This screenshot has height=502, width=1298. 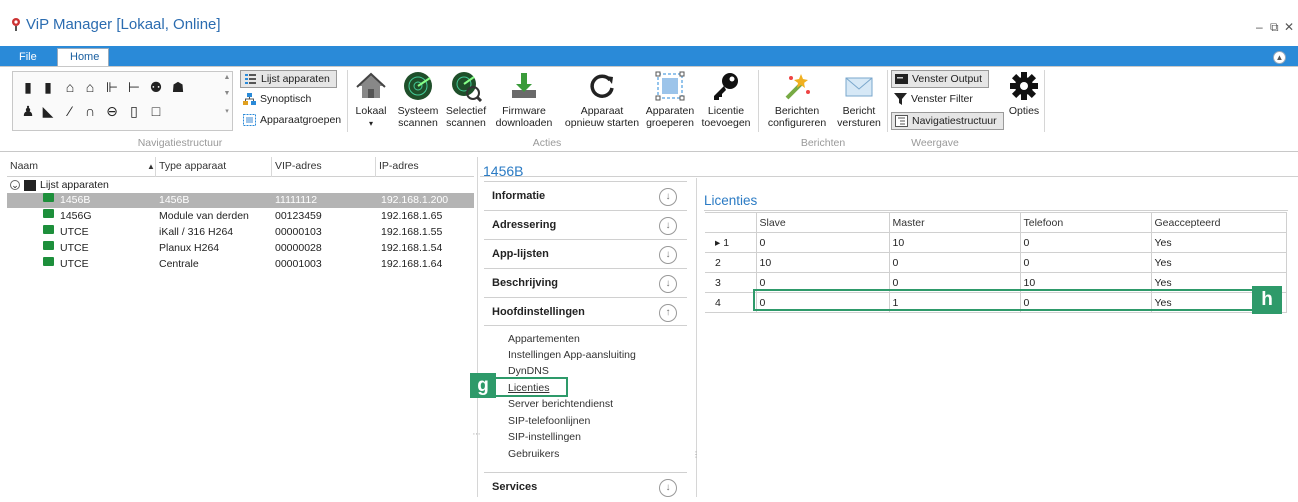 I want to click on selectief-scannen-button: Selectief scannen, so click(x=466, y=99).